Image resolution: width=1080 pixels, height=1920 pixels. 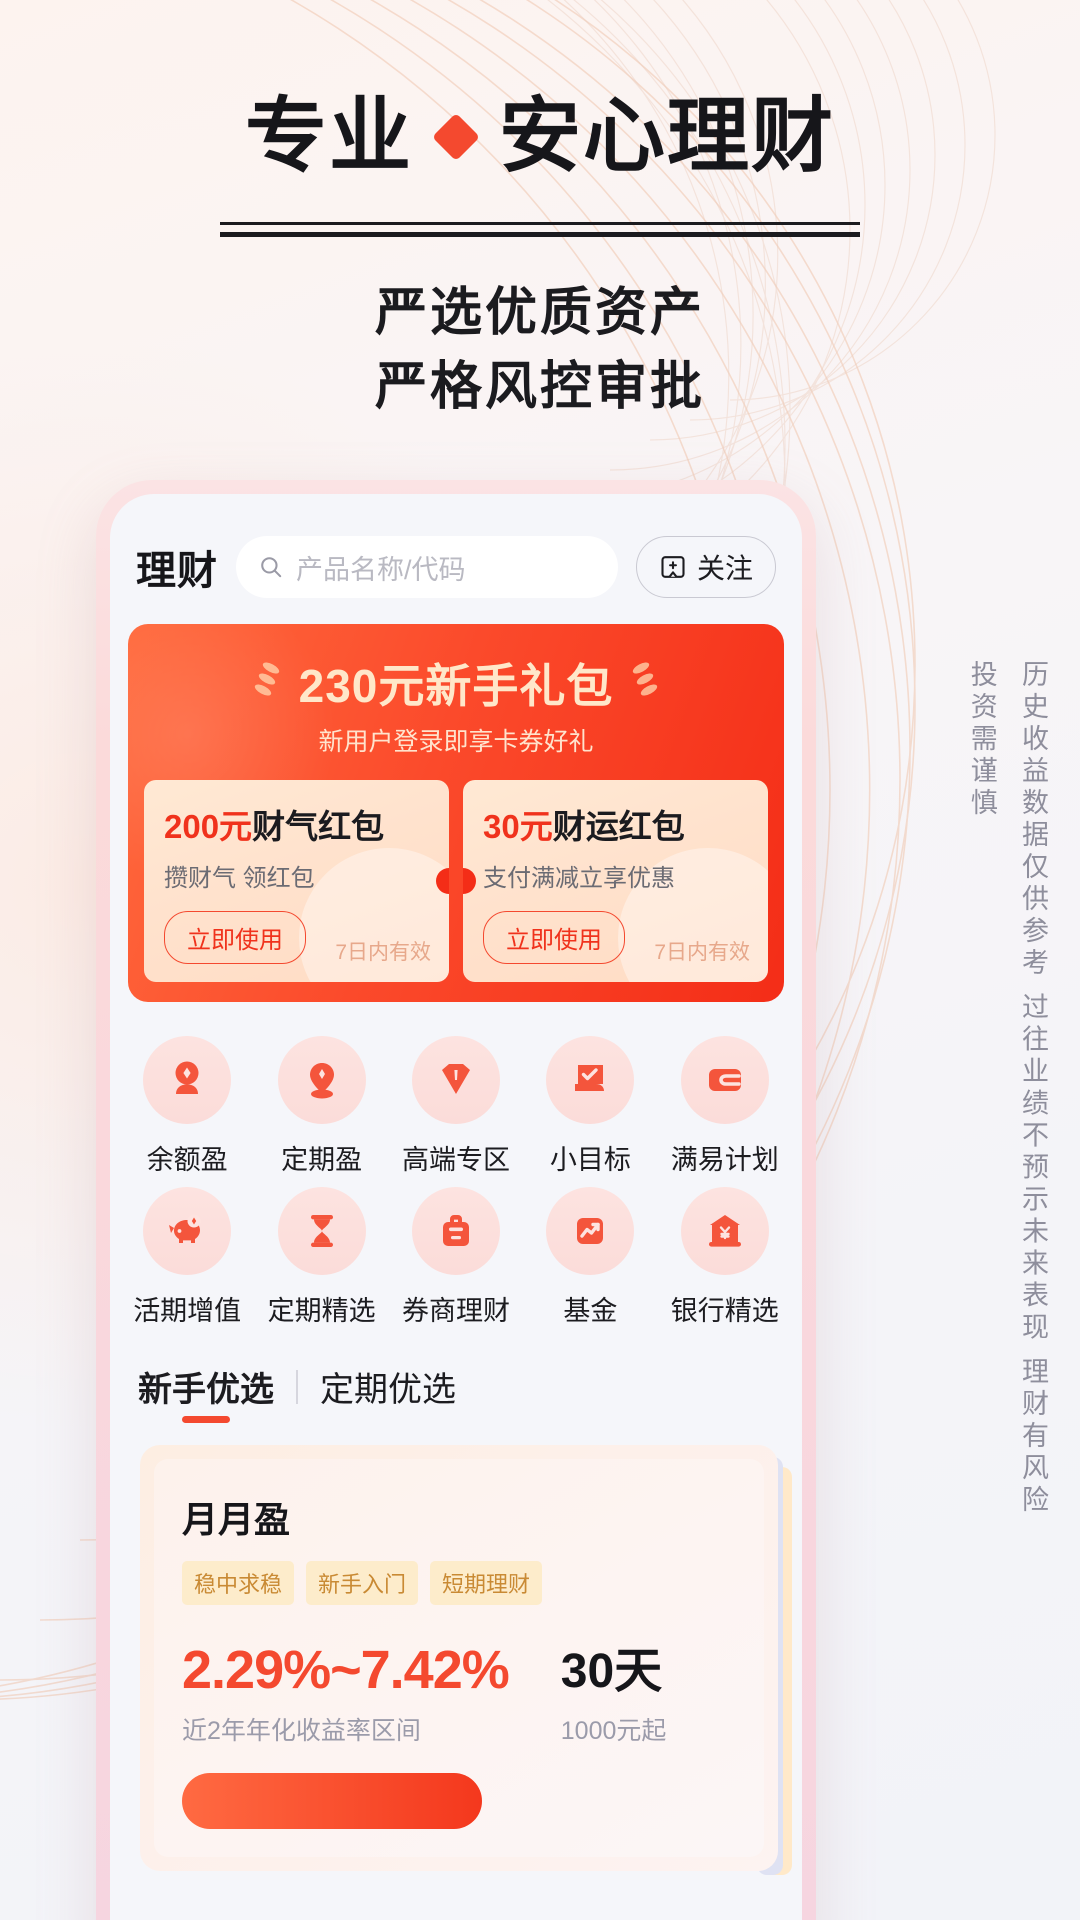 I want to click on grid-item-goal: 小目标, so click(x=590, y=1106).